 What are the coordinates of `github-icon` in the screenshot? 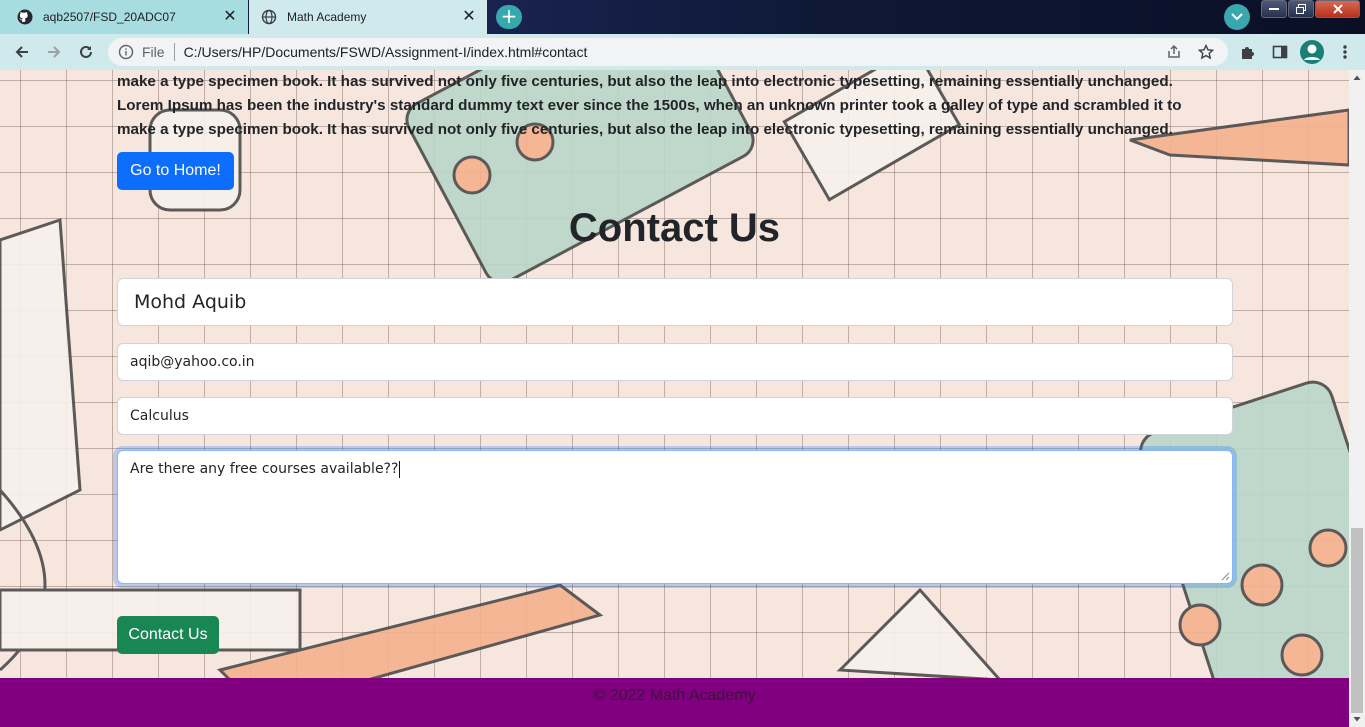 It's located at (25, 17).